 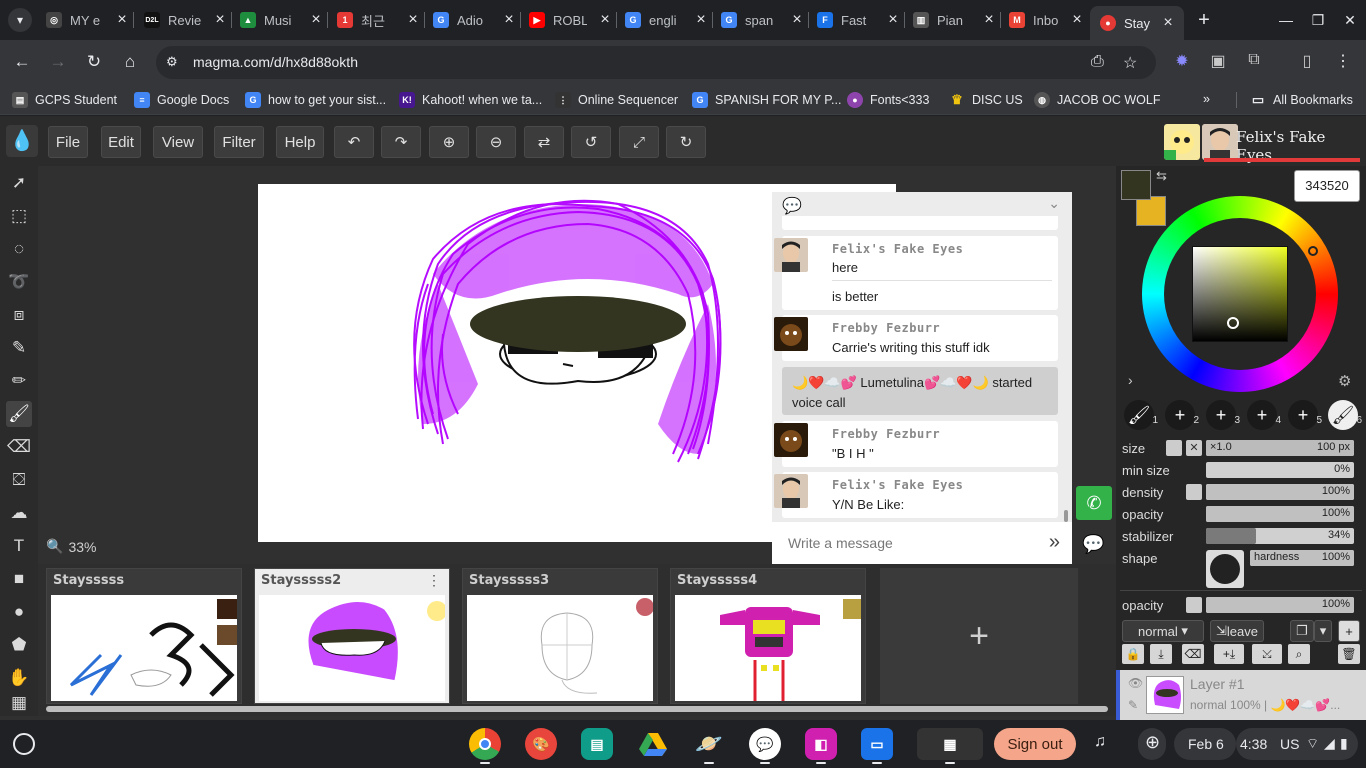 I want to click on layer-menu-icon: ▾, so click(x=1323, y=631).